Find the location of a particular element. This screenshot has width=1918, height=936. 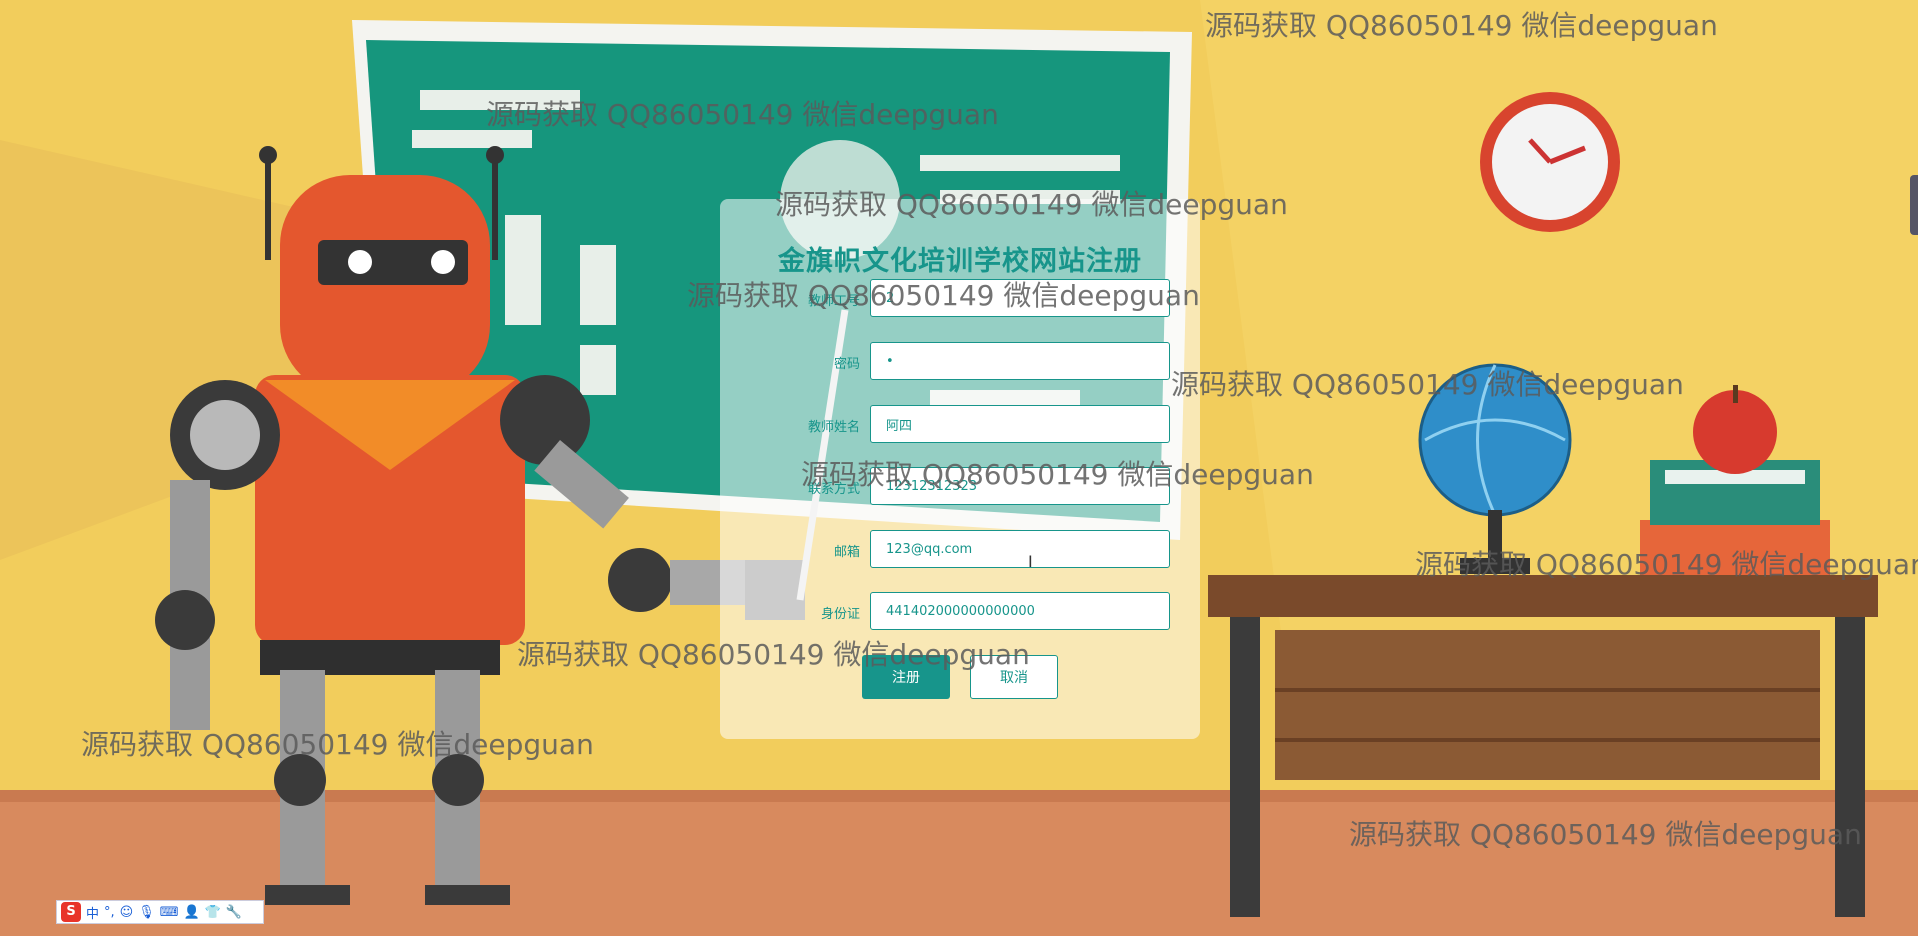

contact-input is located at coordinates (1020, 486).